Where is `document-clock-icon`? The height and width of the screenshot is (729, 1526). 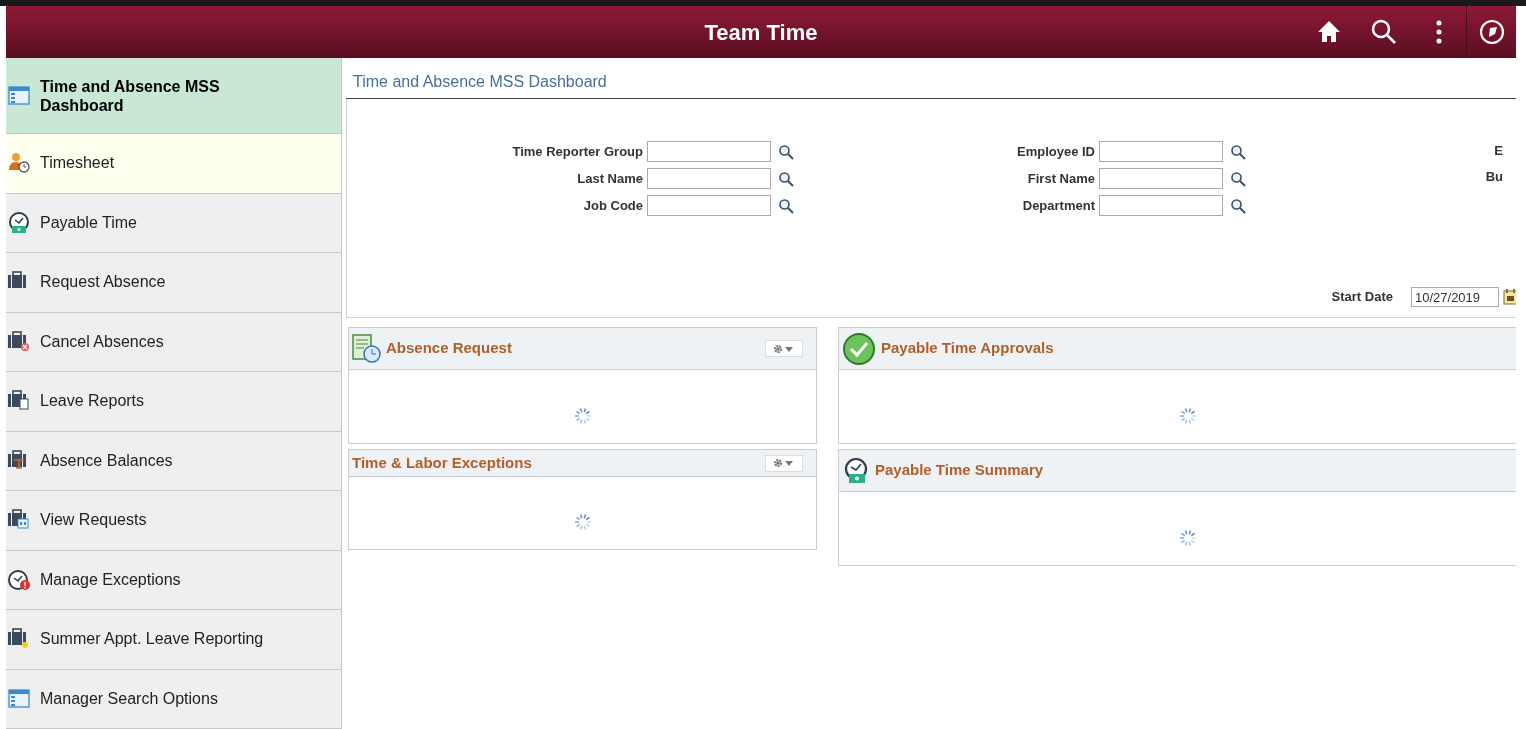 document-clock-icon is located at coordinates (366, 348).